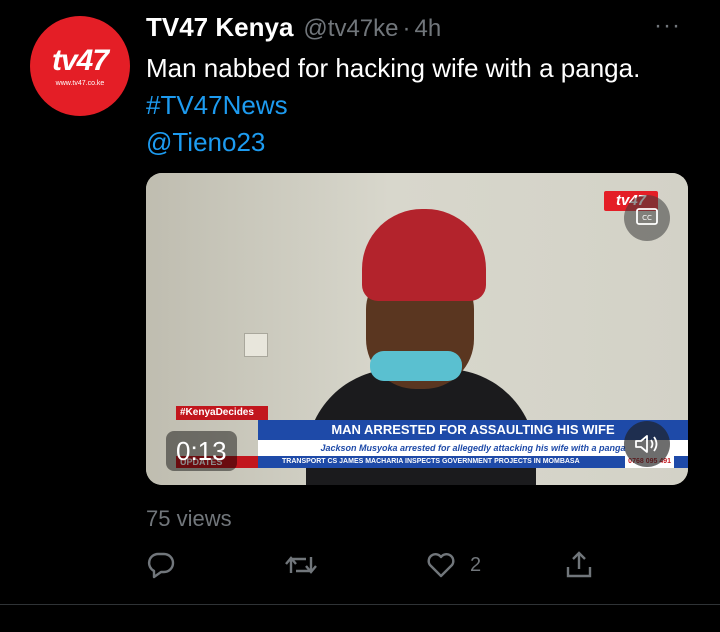 The height and width of the screenshot is (632, 720). Describe the element at coordinates (416, 366) in the screenshot. I see `person-mask` at that location.